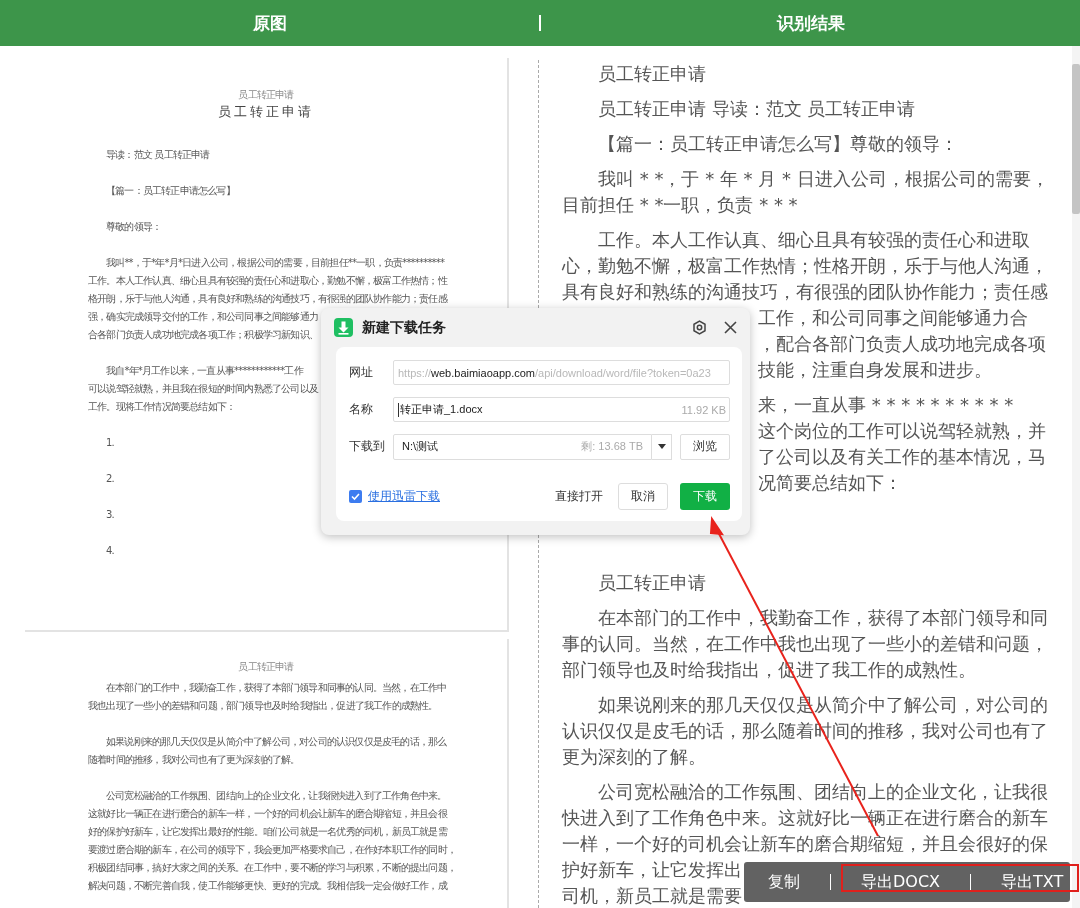 The width and height of the screenshot is (1080, 908). Describe the element at coordinates (902, 344) in the screenshot. I see `result-line: ，配合各部门负责人成功地完成各项` at that location.